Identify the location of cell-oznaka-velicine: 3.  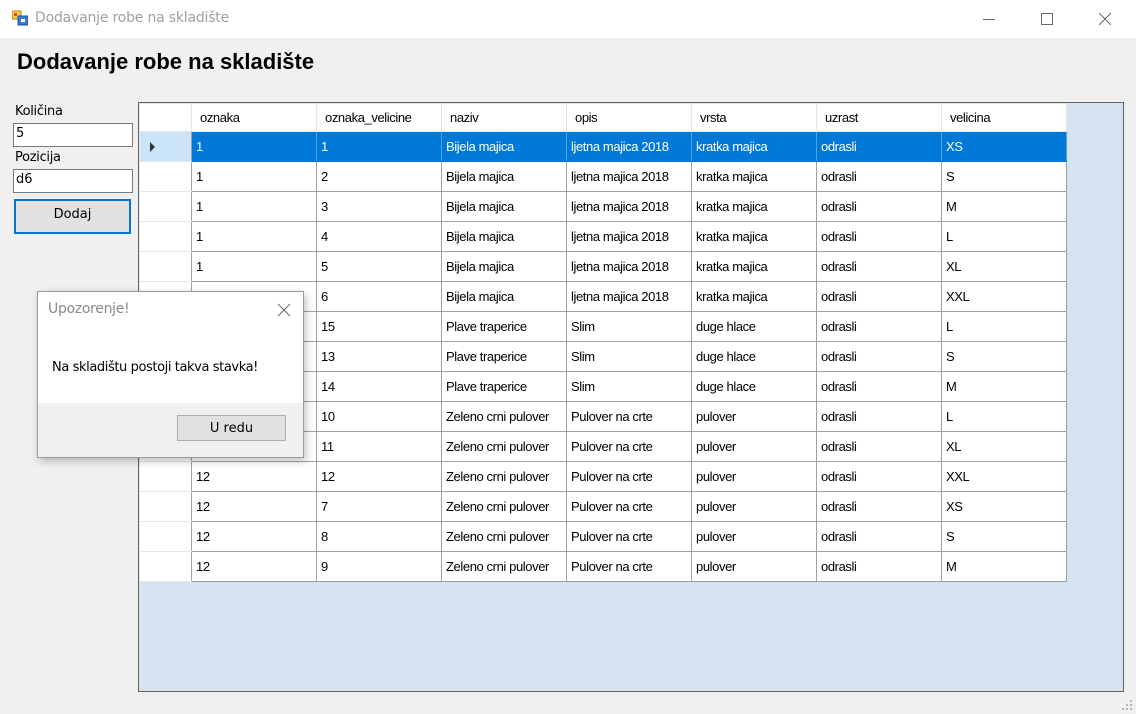
(379, 206).